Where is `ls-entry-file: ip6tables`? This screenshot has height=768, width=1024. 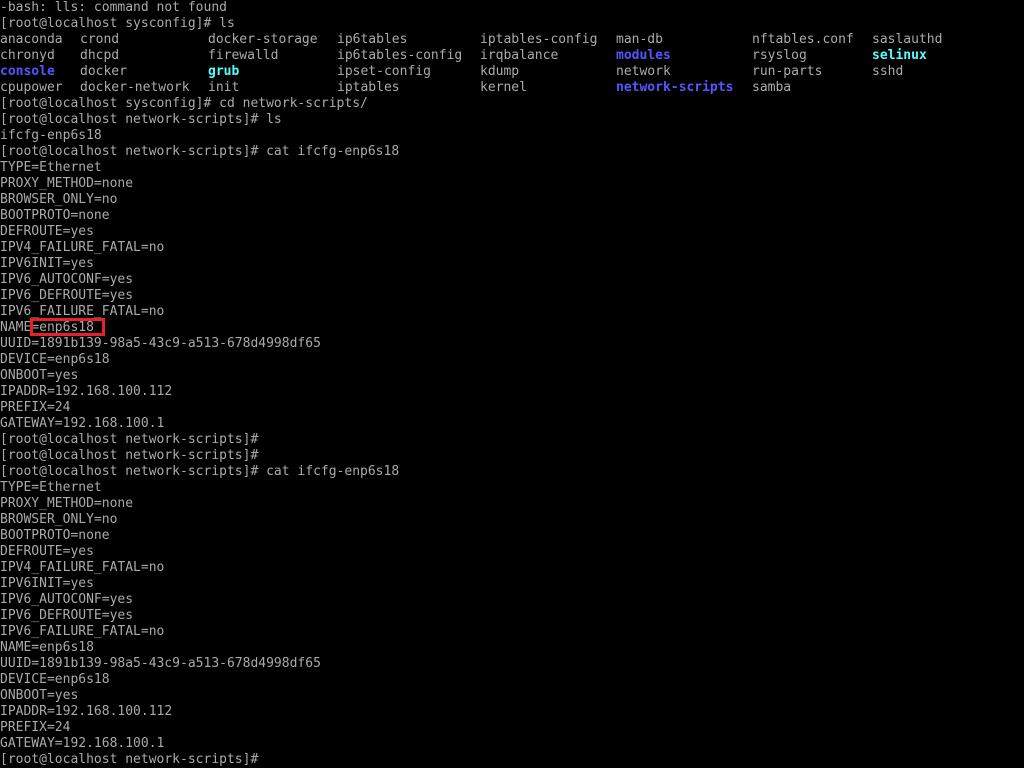
ls-entry-file: ip6tables is located at coordinates (372, 39).